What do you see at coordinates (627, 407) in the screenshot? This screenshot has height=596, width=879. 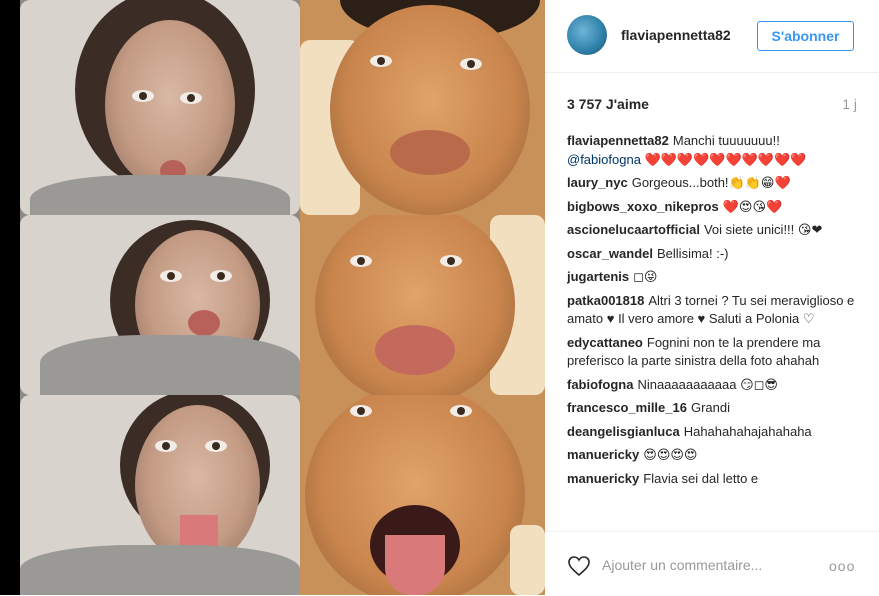 I see `comment-username: francesco_mille_16` at bounding box center [627, 407].